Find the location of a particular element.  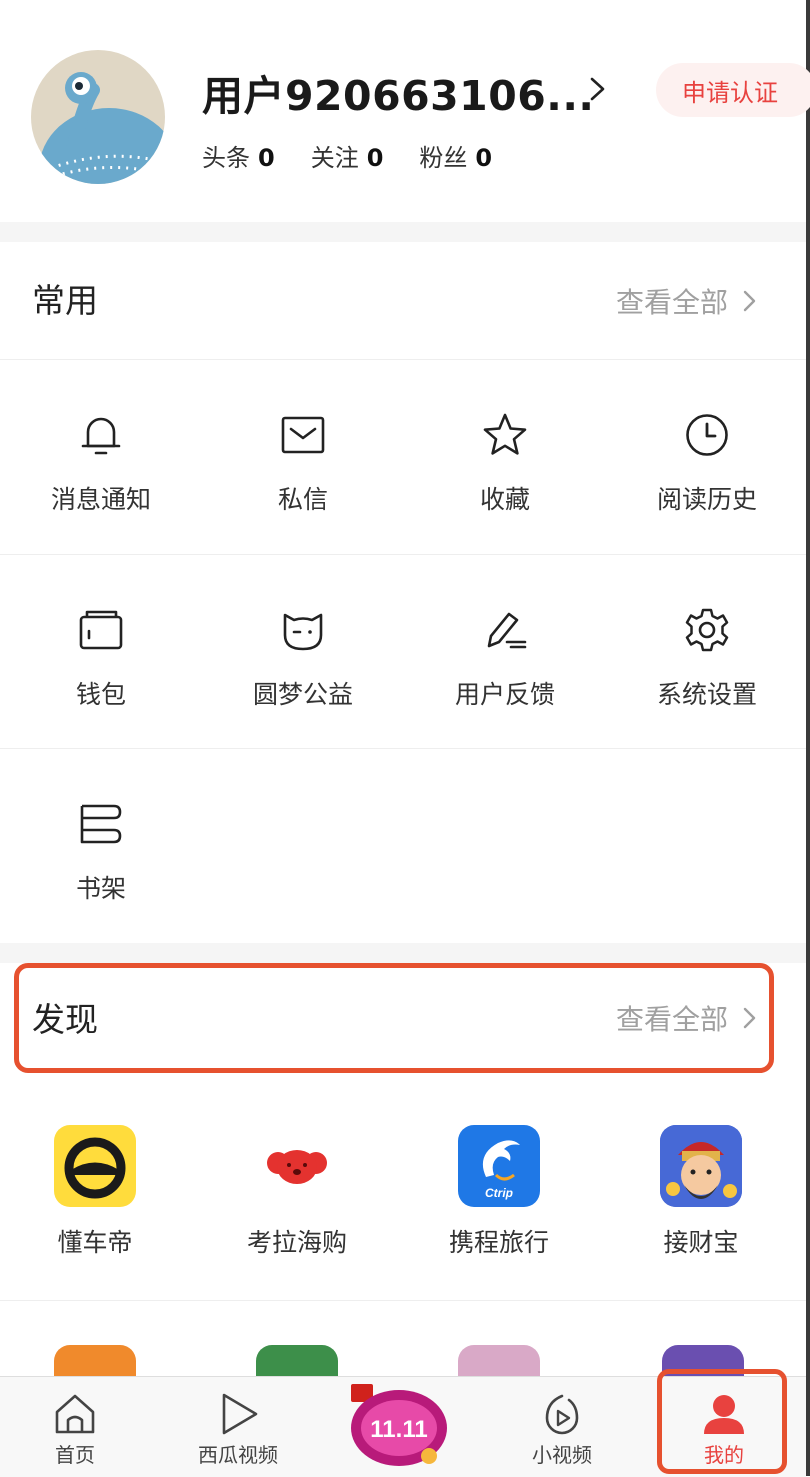

app-item-ctrip: Ctrip 携程旅行 is located at coordinates (505, 1195).